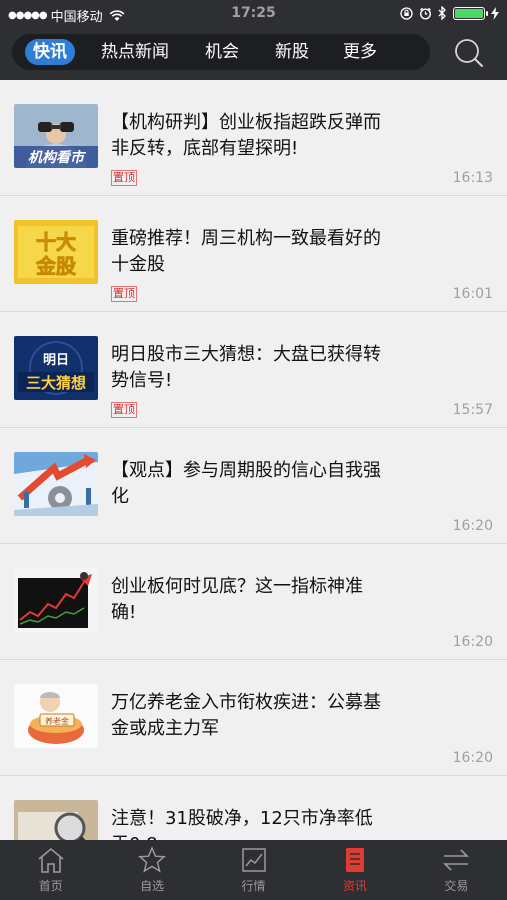 The height and width of the screenshot is (900, 507). I want to click on bluetooth-icon, so click(442, 13).